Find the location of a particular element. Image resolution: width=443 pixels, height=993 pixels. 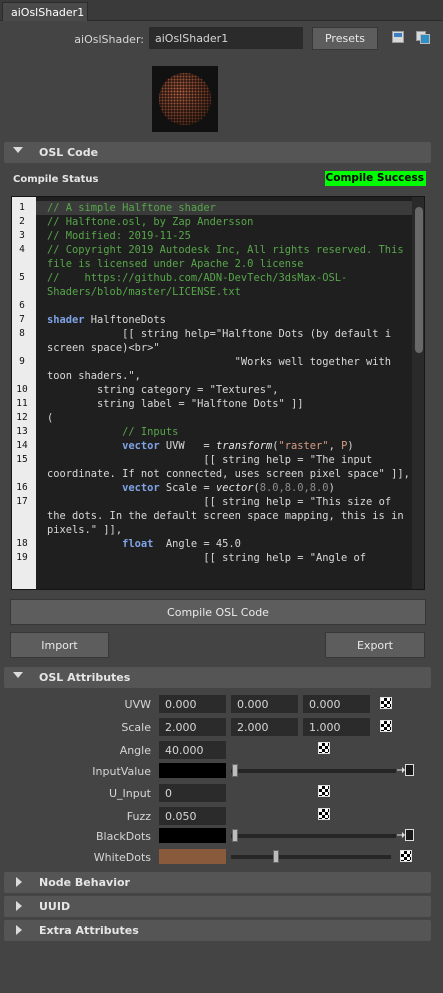

code-line: 13 // Inputs is located at coordinates (214, 432).